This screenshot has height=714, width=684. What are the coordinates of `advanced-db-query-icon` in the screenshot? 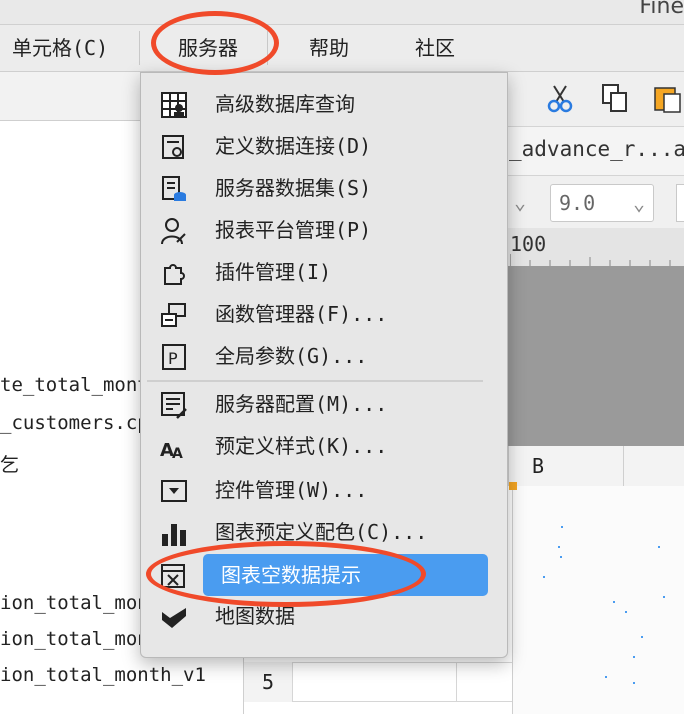 It's located at (174, 105).